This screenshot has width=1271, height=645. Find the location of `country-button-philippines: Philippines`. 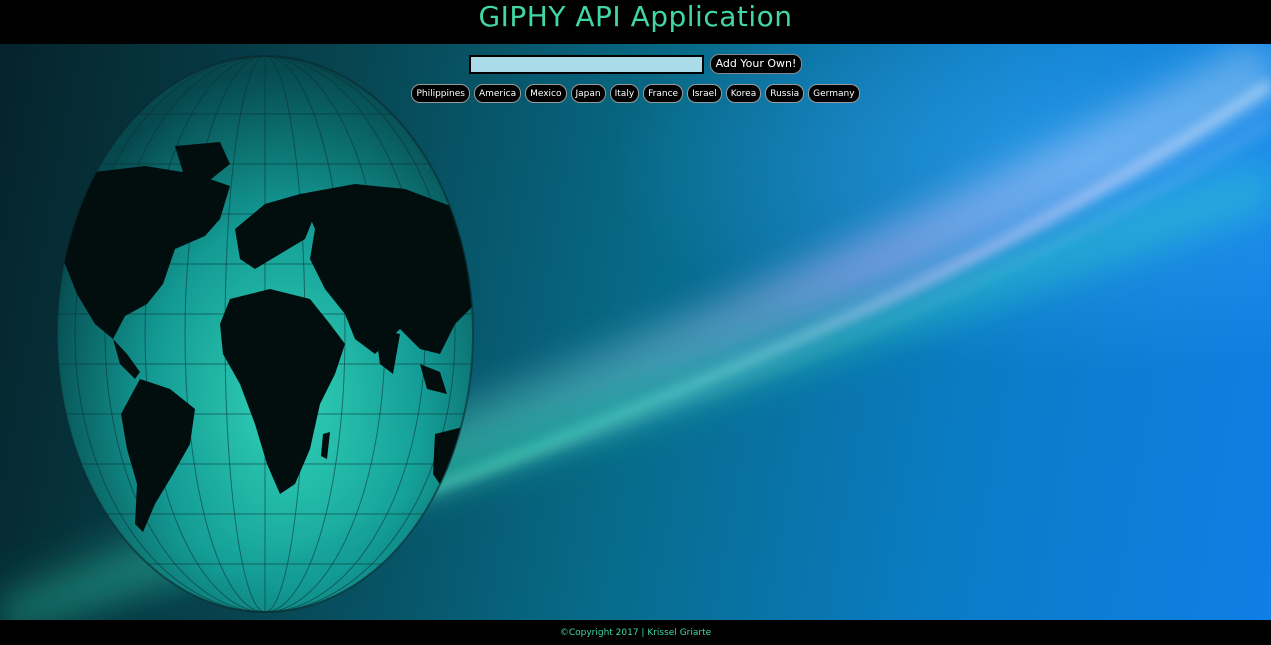

country-button-philippines: Philippines is located at coordinates (440, 93).